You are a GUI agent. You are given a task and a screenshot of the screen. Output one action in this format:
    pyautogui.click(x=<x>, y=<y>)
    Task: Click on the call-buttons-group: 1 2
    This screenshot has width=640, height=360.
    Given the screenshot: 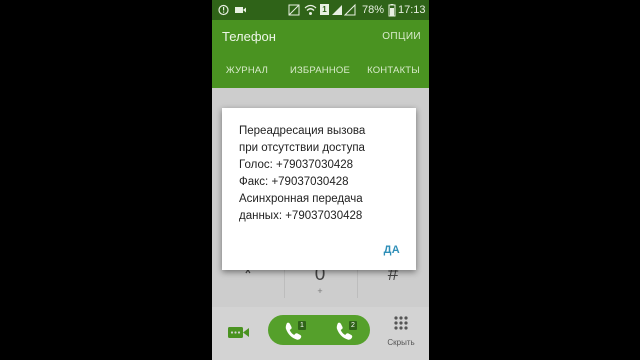 What is the action you would take?
    pyautogui.click(x=319, y=330)
    